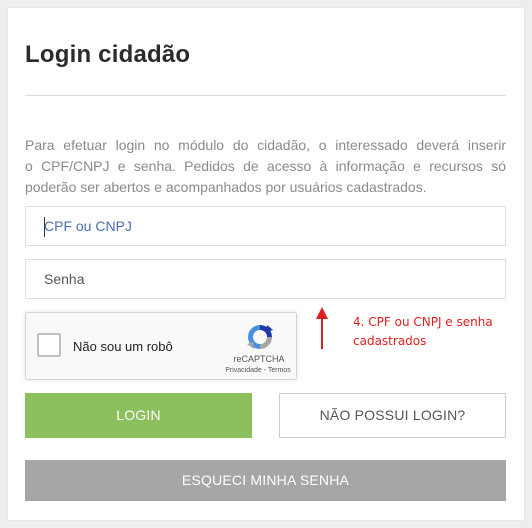 The width and height of the screenshot is (532, 528). I want to click on recaptcha-checkbox, so click(49, 345).